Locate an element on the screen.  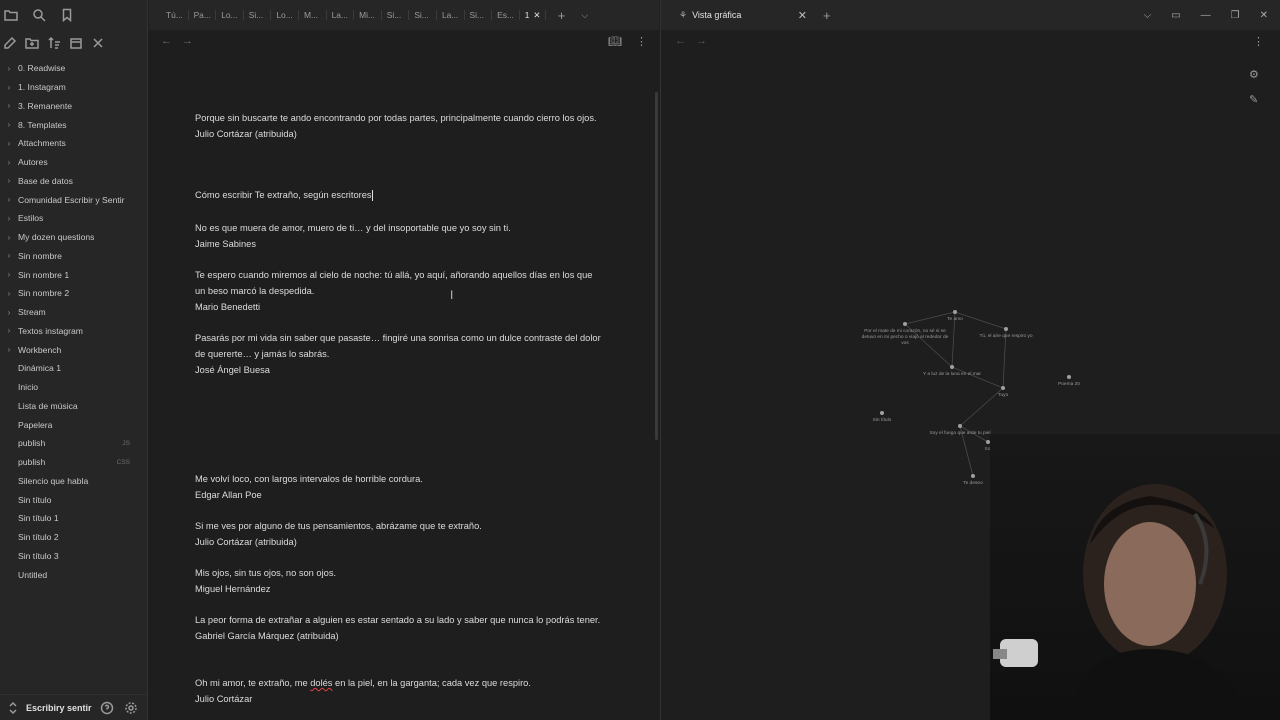
settings-gear-icon is located at coordinates (131, 708).